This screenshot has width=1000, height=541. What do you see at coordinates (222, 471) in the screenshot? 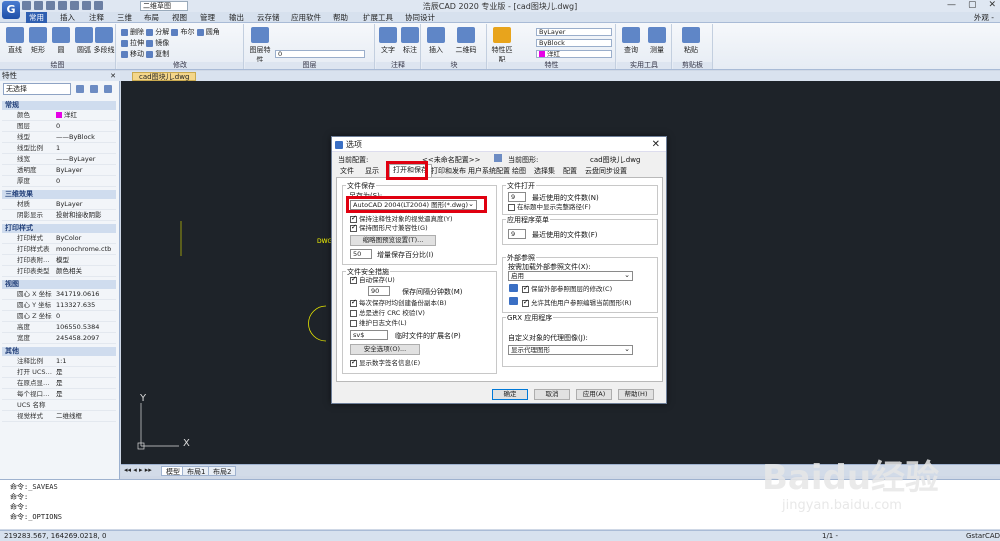
I see `tab-layout2: 布局2` at bounding box center [222, 471].